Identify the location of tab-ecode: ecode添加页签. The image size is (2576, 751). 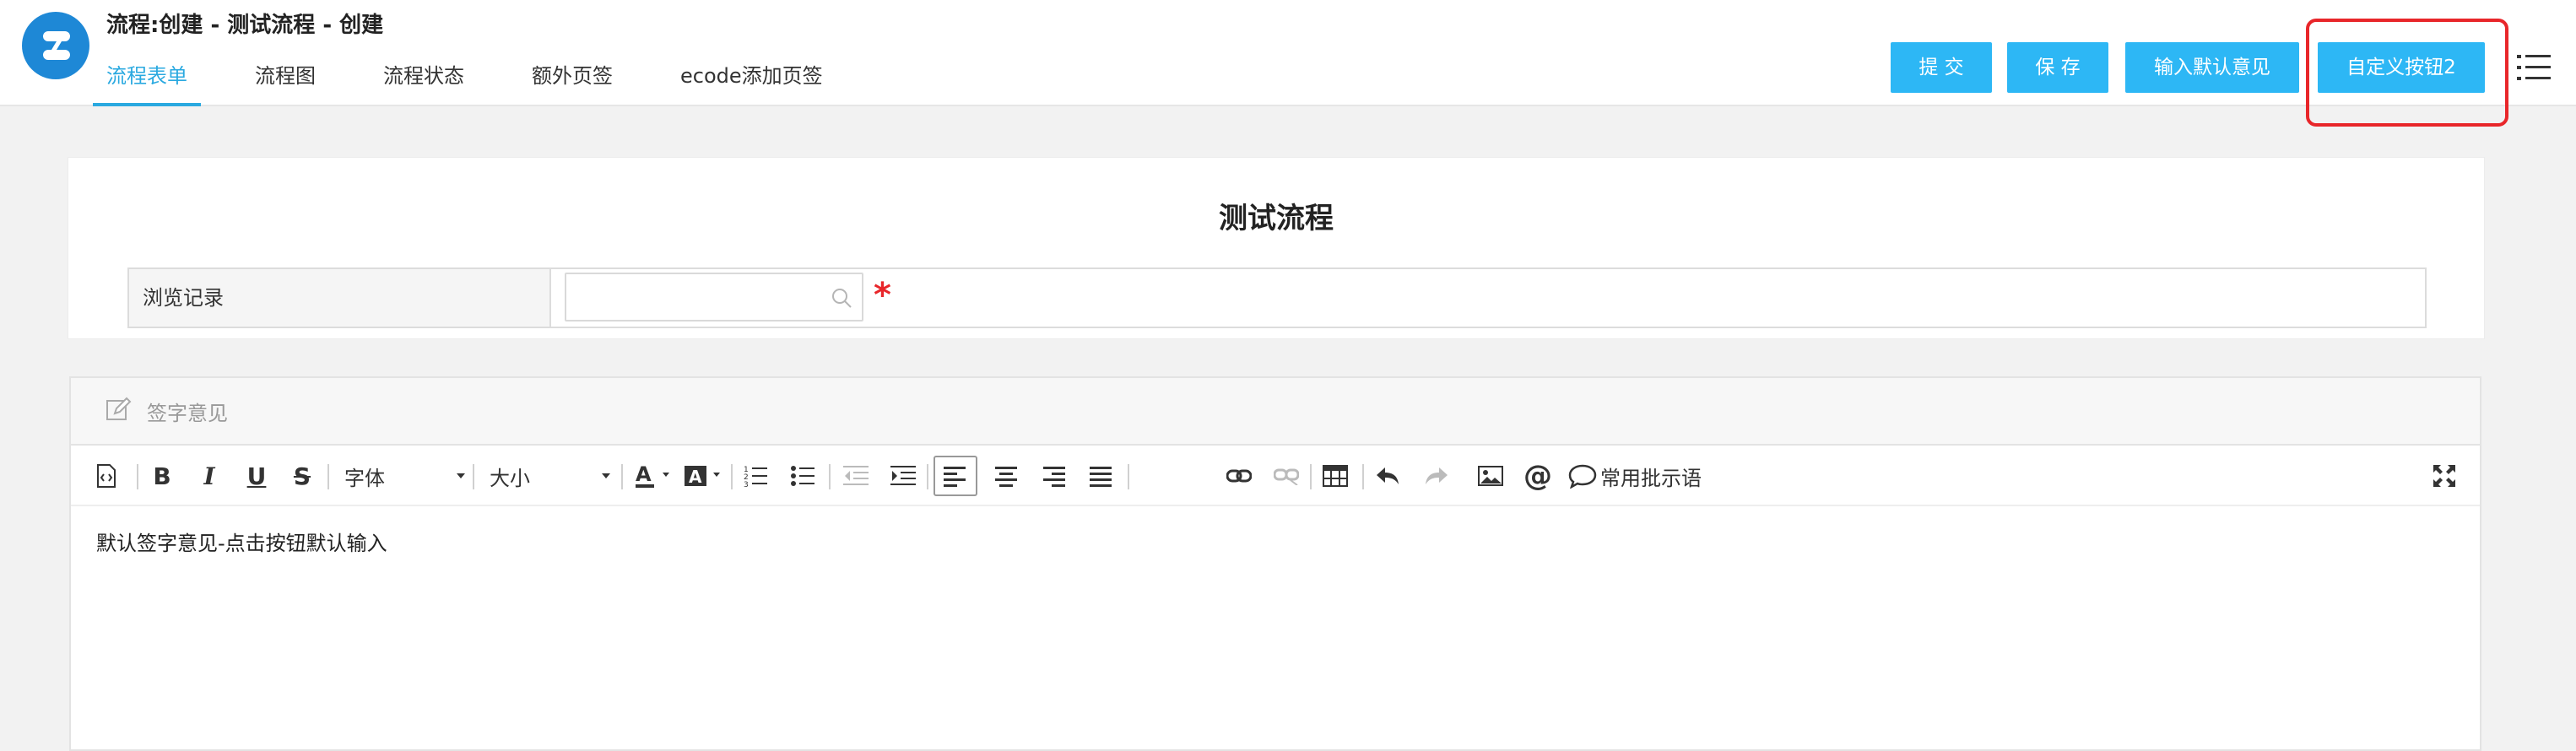
(751, 82).